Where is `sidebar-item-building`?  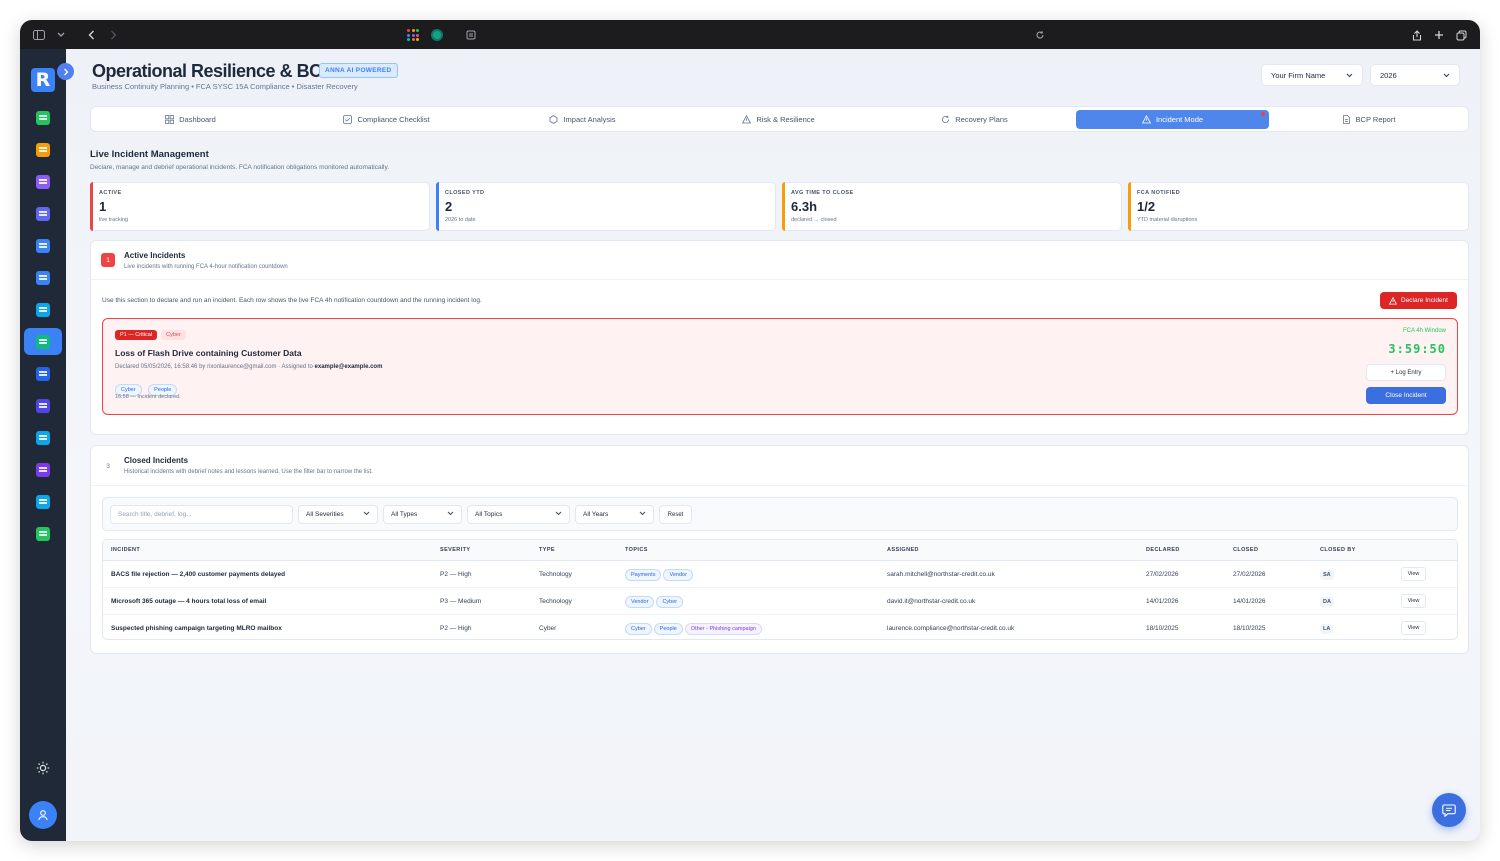 sidebar-item-building is located at coordinates (43, 149).